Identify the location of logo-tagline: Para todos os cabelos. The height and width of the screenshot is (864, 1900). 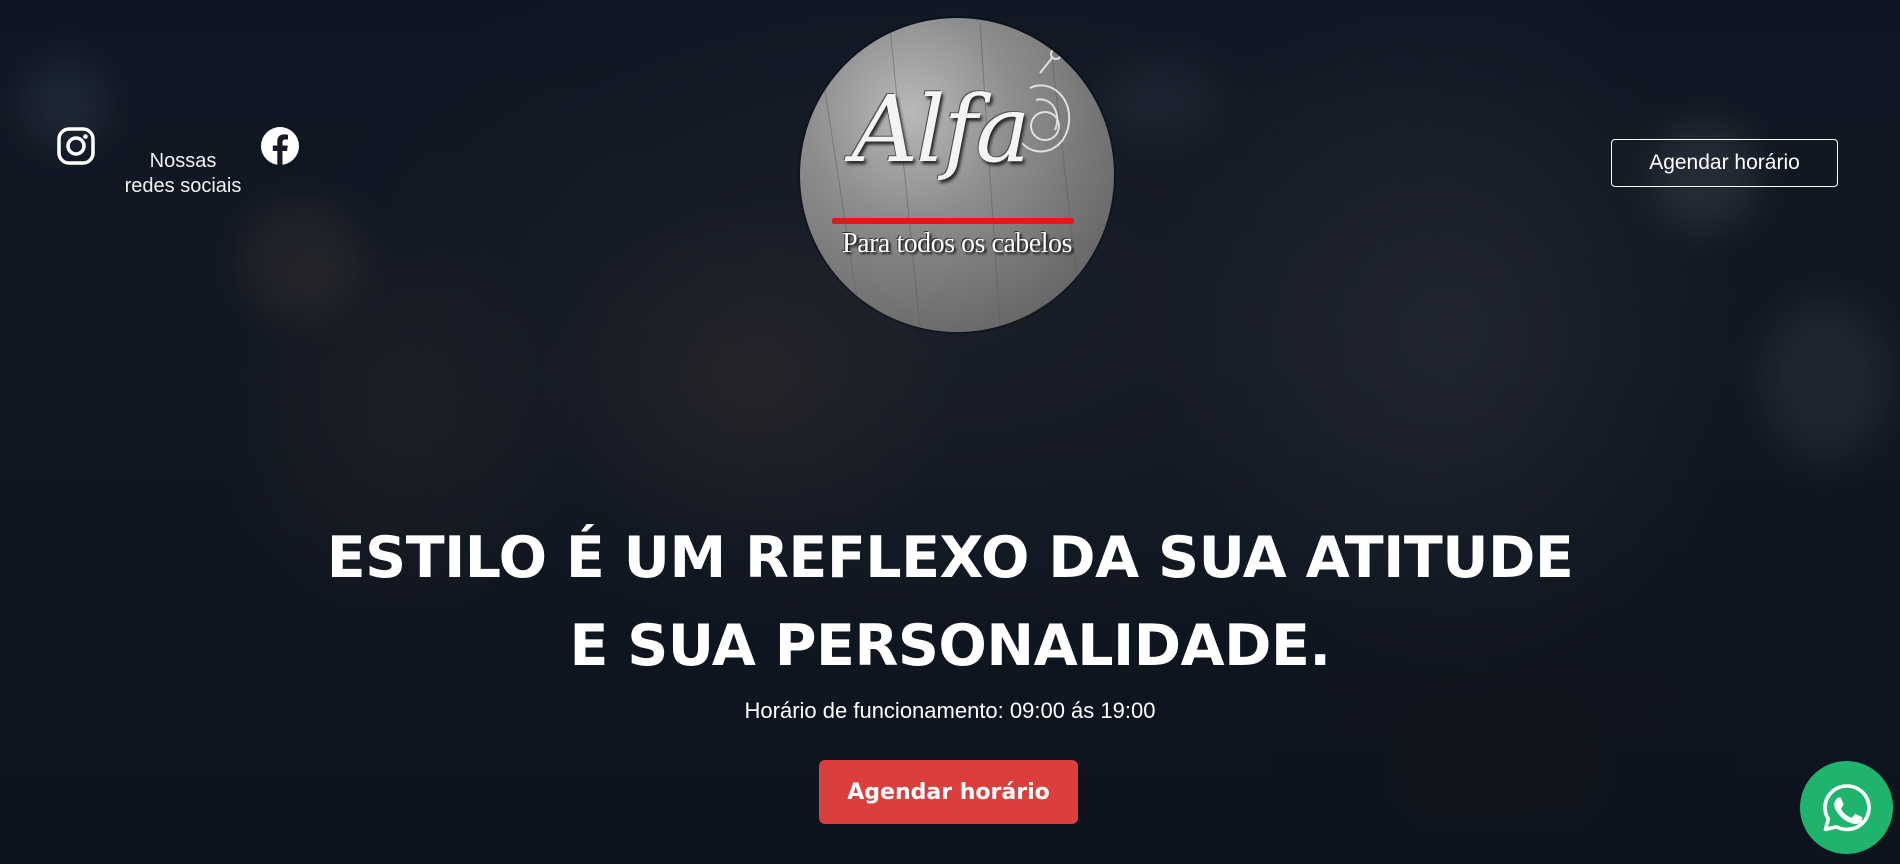
(957, 243).